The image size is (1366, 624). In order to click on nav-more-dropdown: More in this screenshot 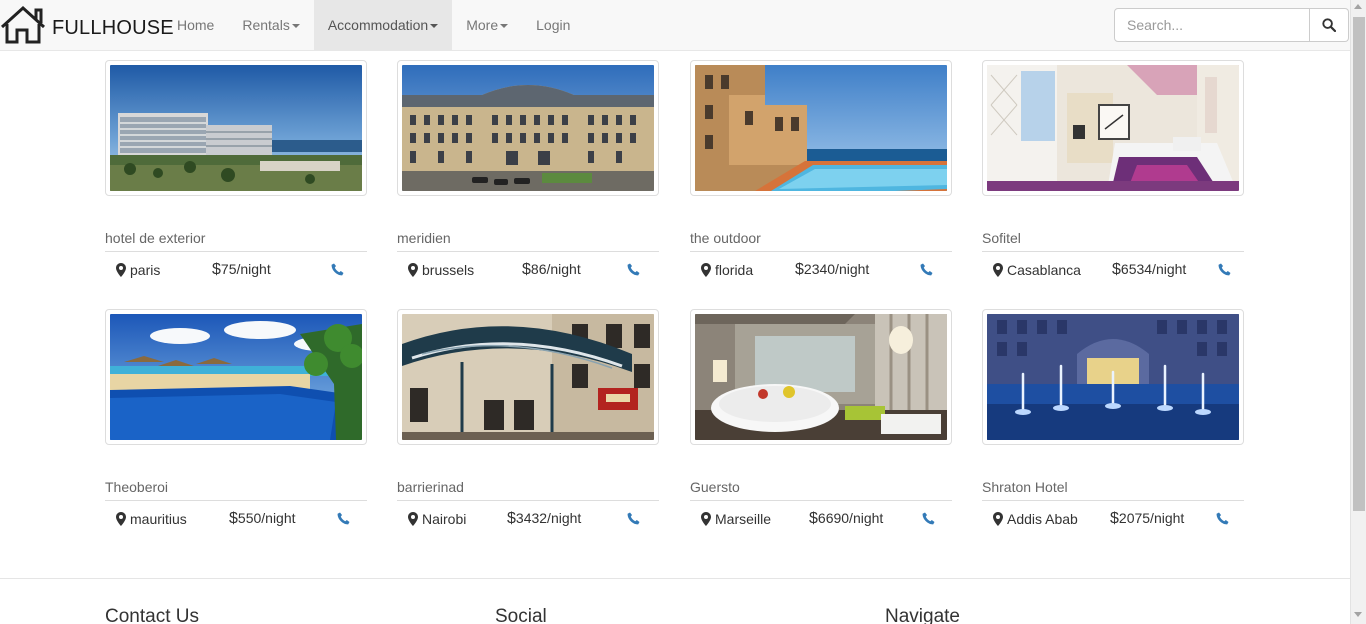, I will do `click(487, 25)`.